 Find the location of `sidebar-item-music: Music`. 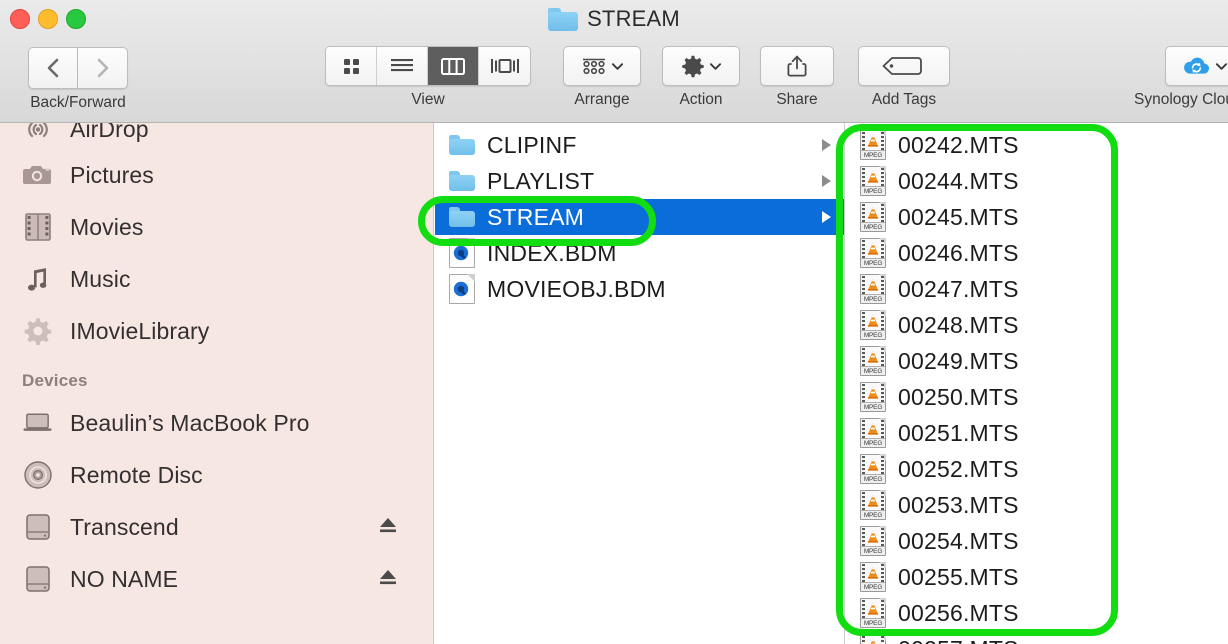

sidebar-item-music: Music is located at coordinates (216, 279).